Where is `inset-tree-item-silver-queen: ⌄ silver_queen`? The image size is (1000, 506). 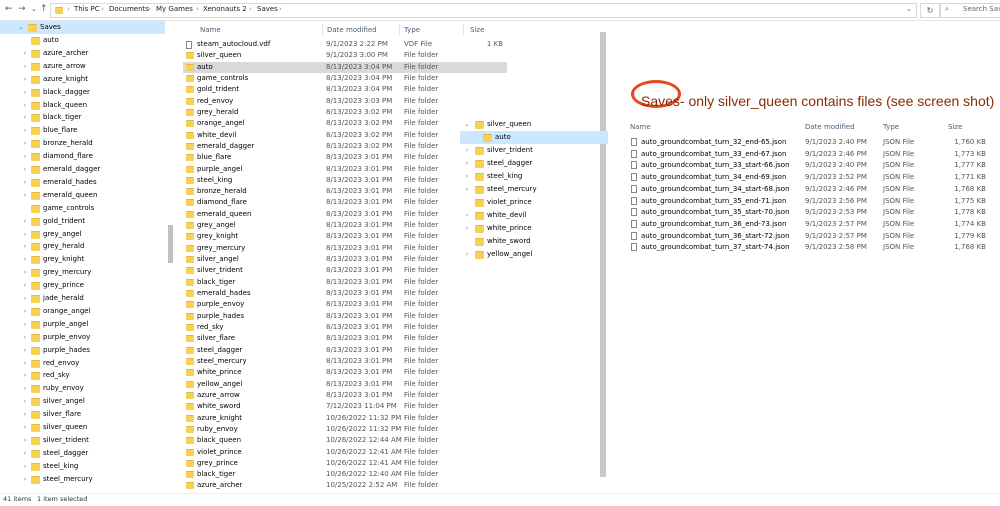
inset-tree-item-silver-queen: ⌄ silver_queen is located at coordinates (534, 124).